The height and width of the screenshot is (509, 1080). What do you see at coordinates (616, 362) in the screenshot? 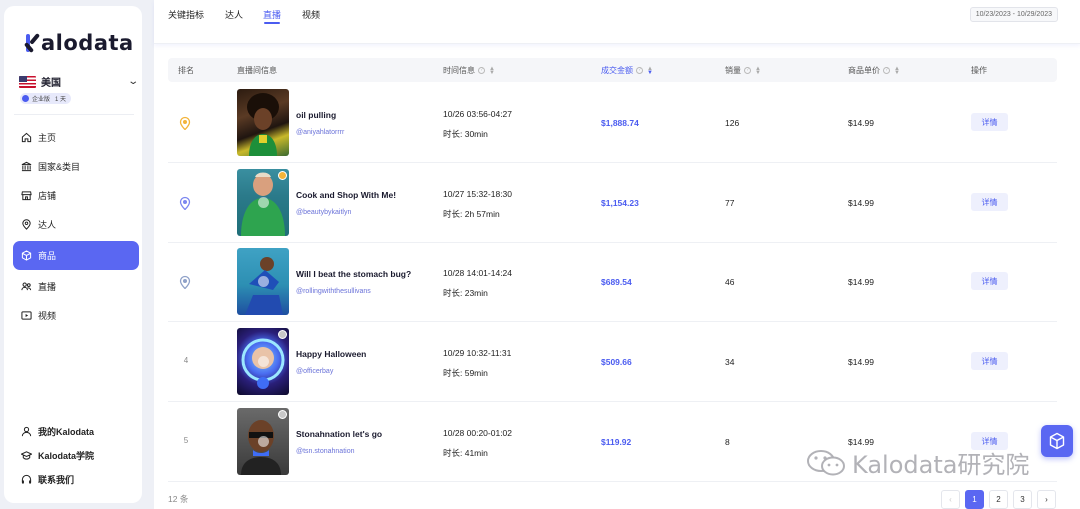
I see `sales-amount: $509.66` at bounding box center [616, 362].